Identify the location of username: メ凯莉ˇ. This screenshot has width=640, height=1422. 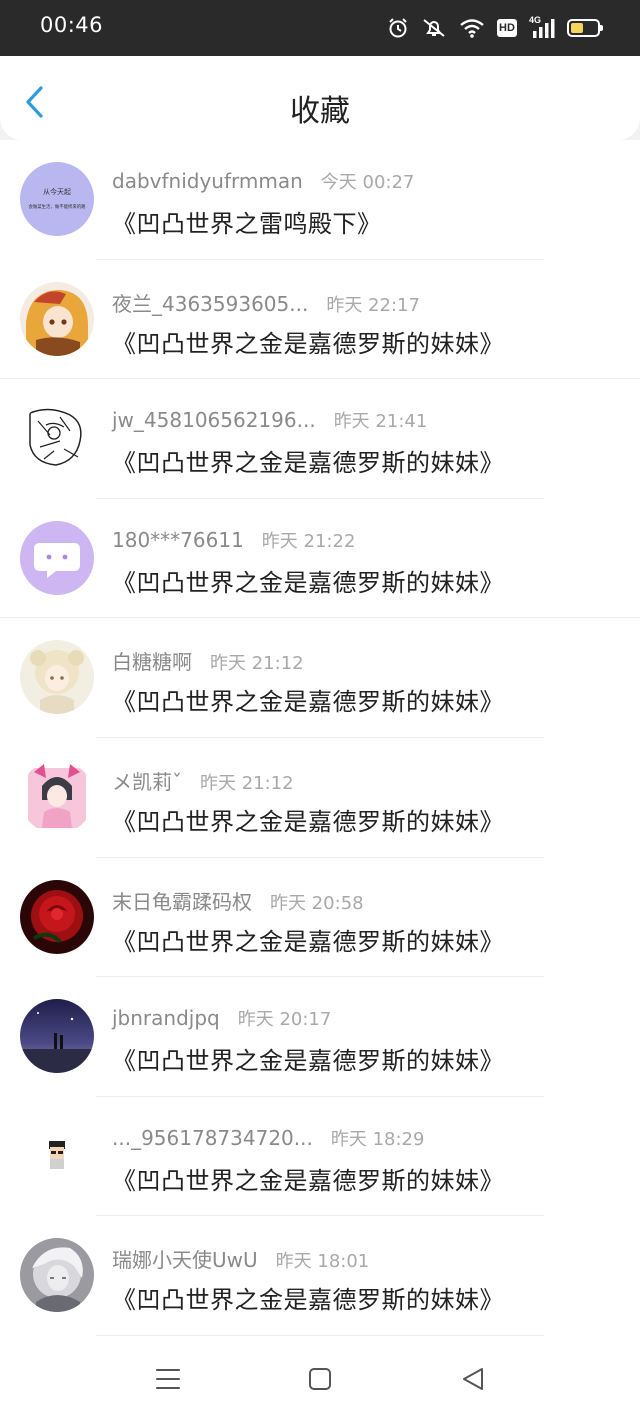
(147, 781).